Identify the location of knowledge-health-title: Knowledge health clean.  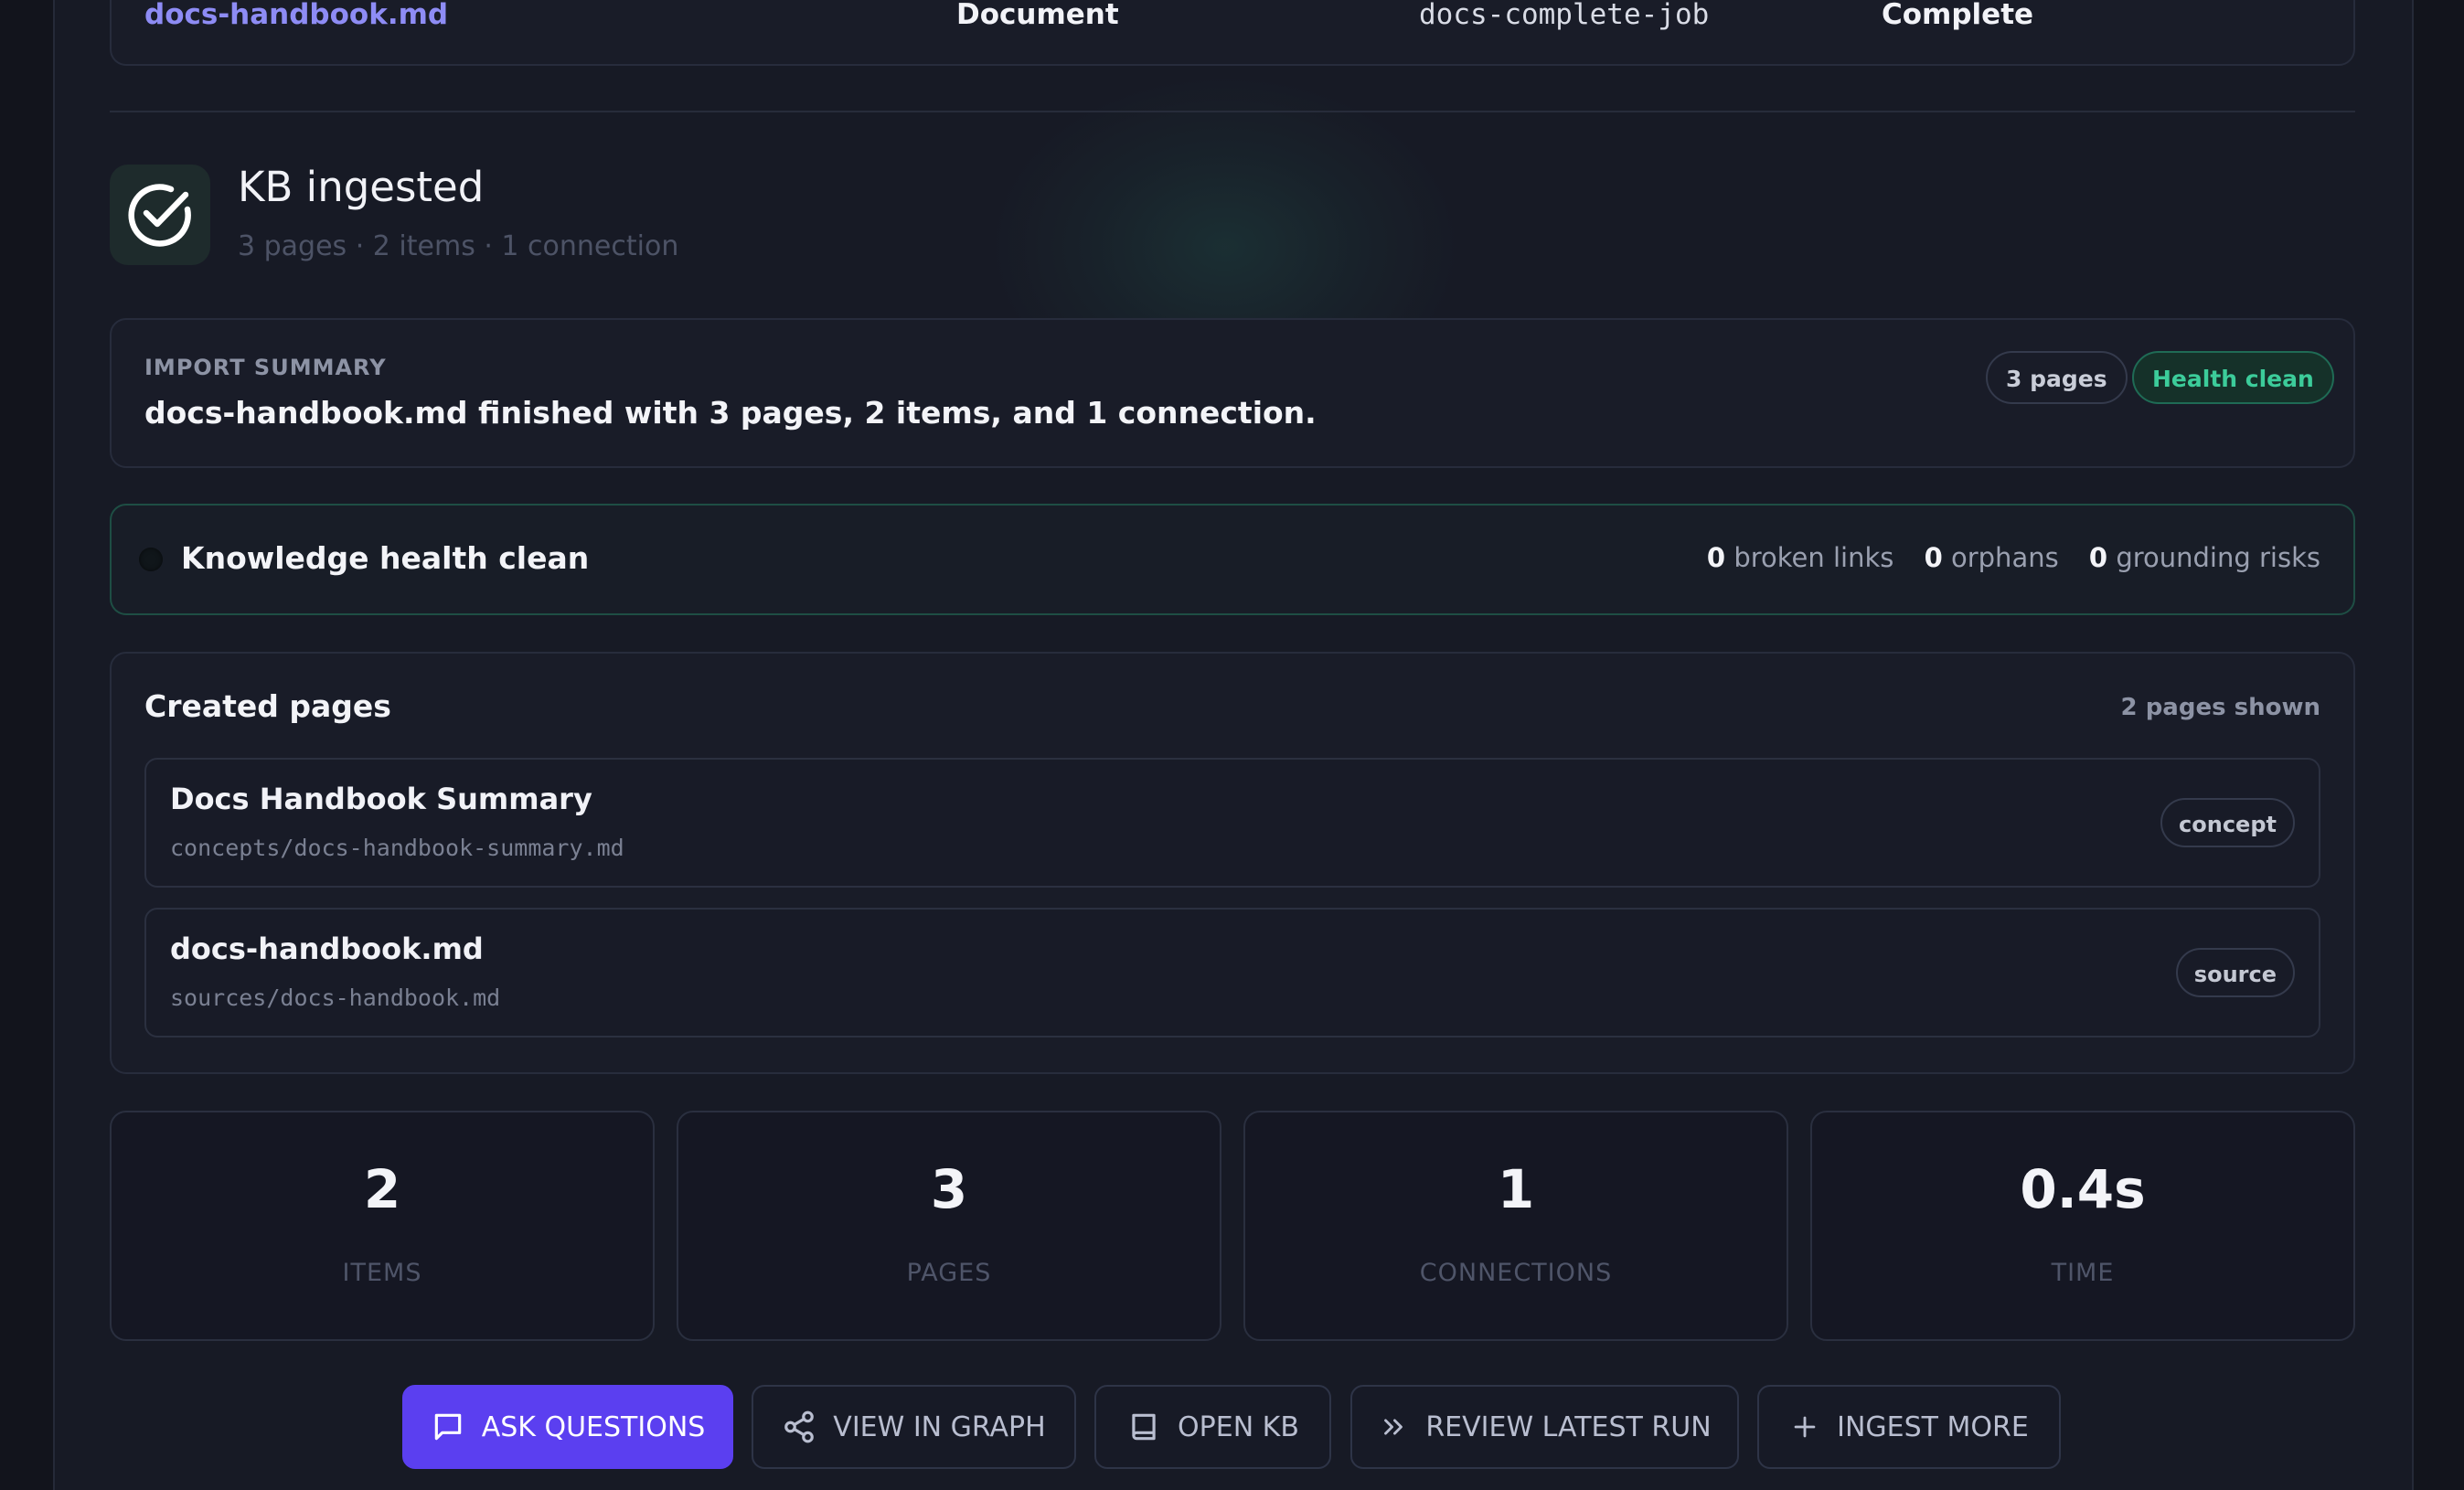
(385, 558).